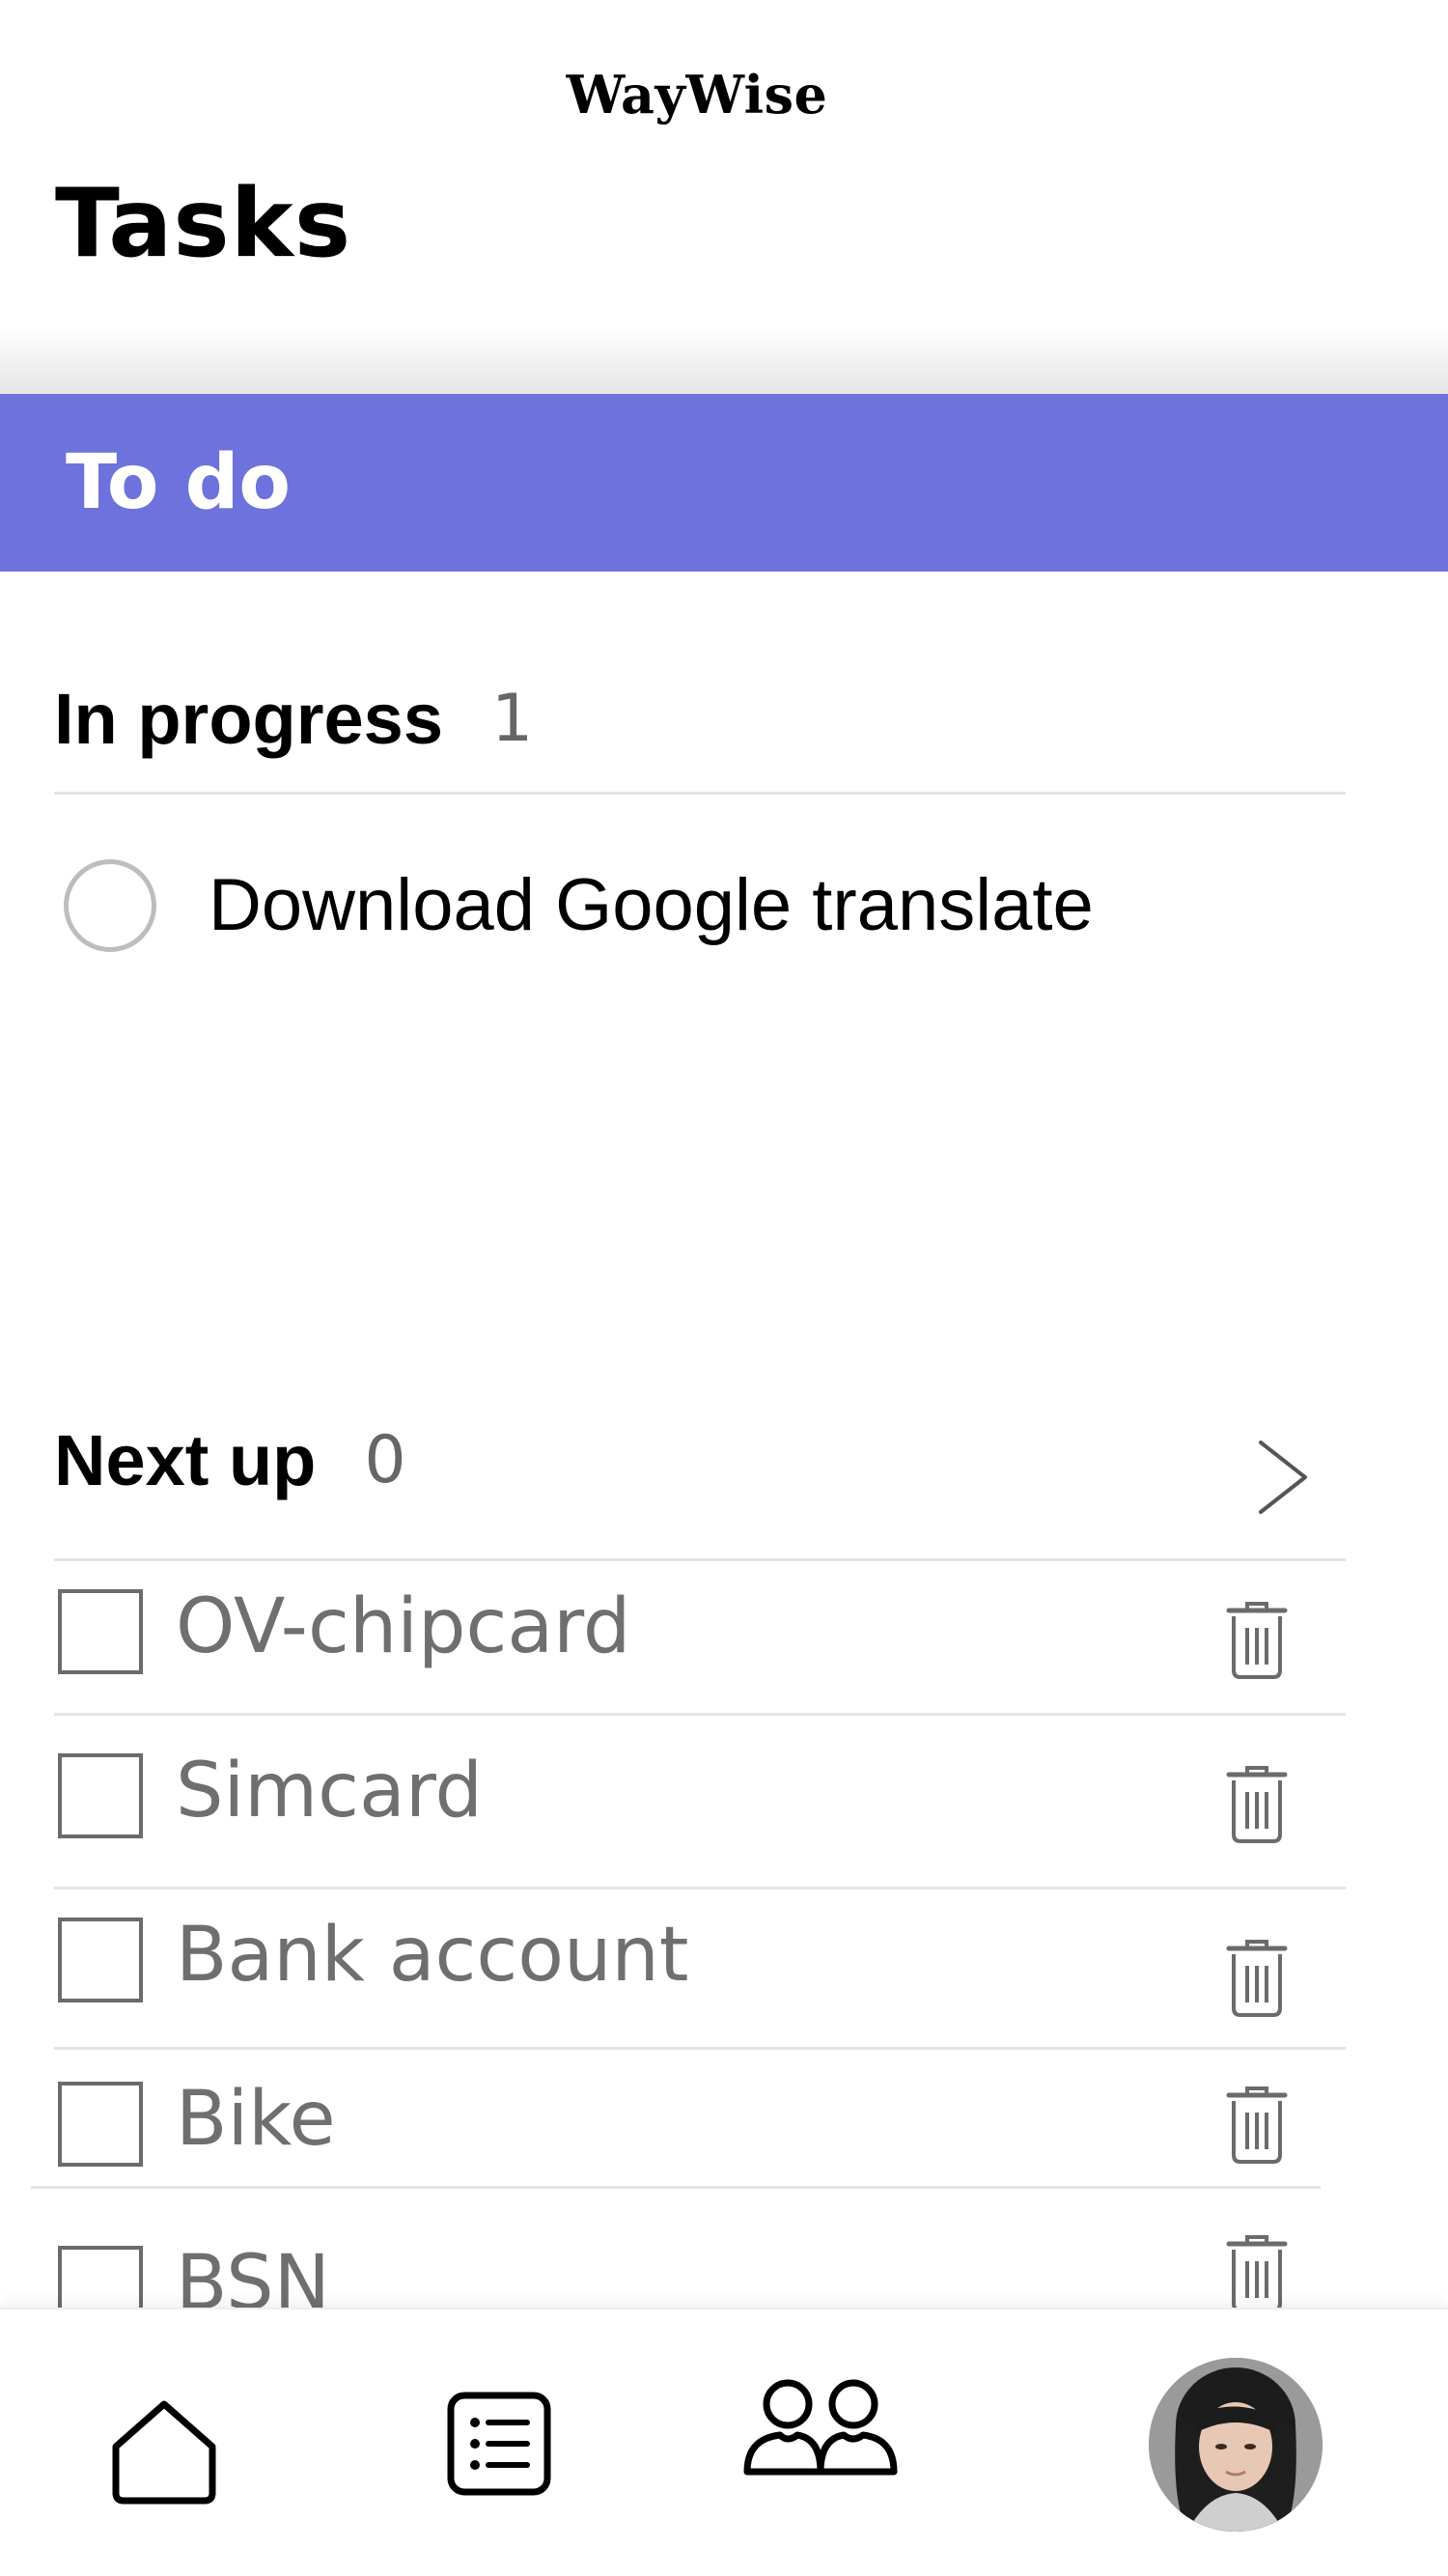 This screenshot has width=1448, height=2576. Describe the element at coordinates (204, 224) in the screenshot. I see `page-title: Tasks` at that location.